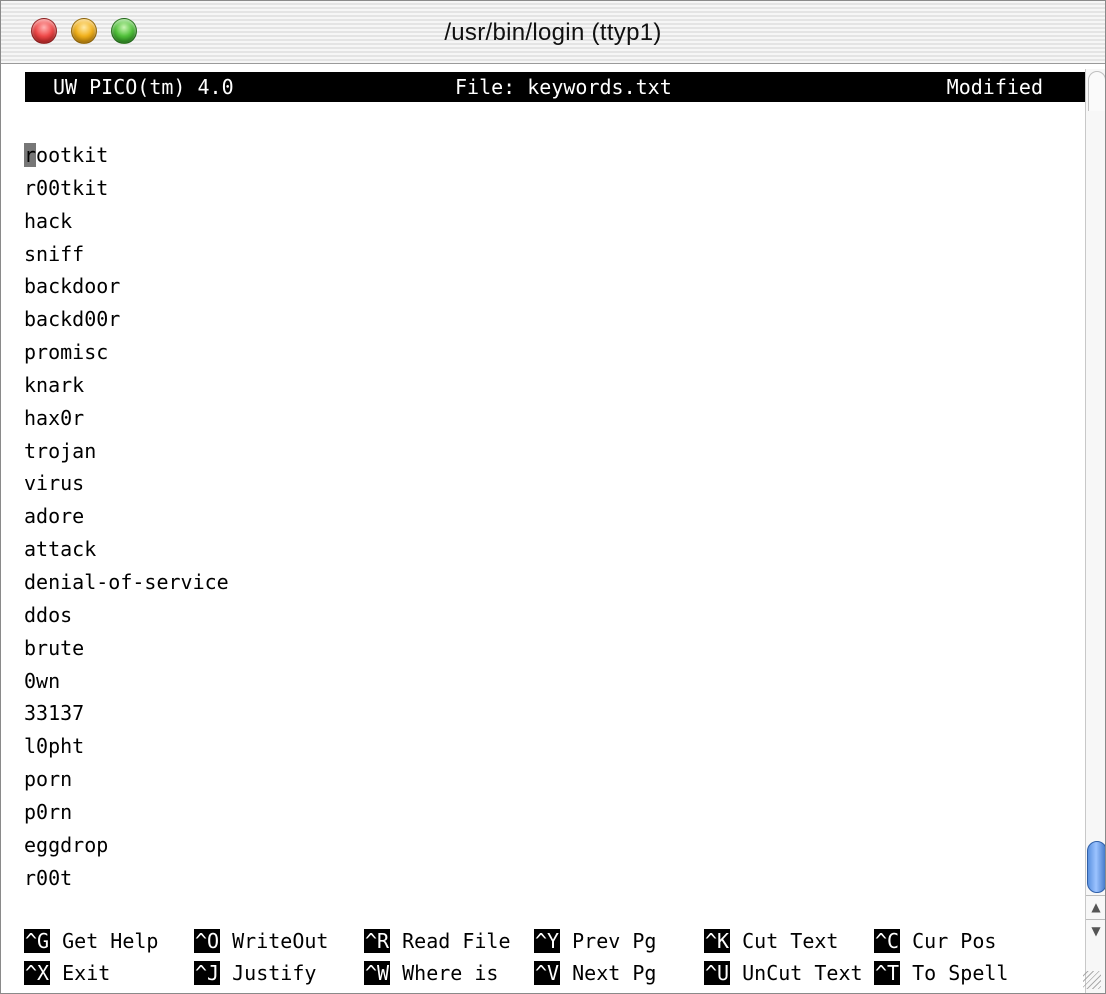 The image size is (1106, 994). Describe the element at coordinates (72, 286) in the screenshot. I see `text-line: backdoor` at that location.